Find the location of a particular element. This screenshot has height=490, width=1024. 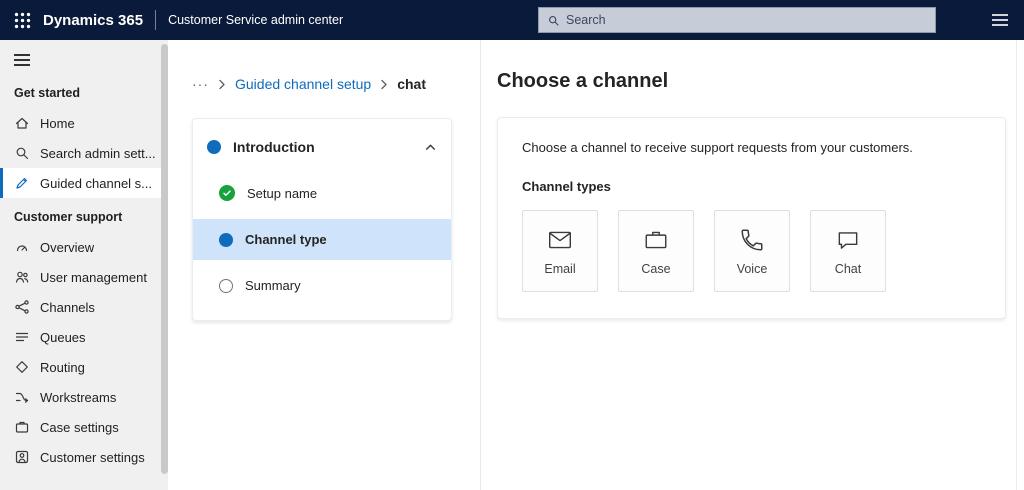

step-channel-type: Channel type is located at coordinates (322, 239).